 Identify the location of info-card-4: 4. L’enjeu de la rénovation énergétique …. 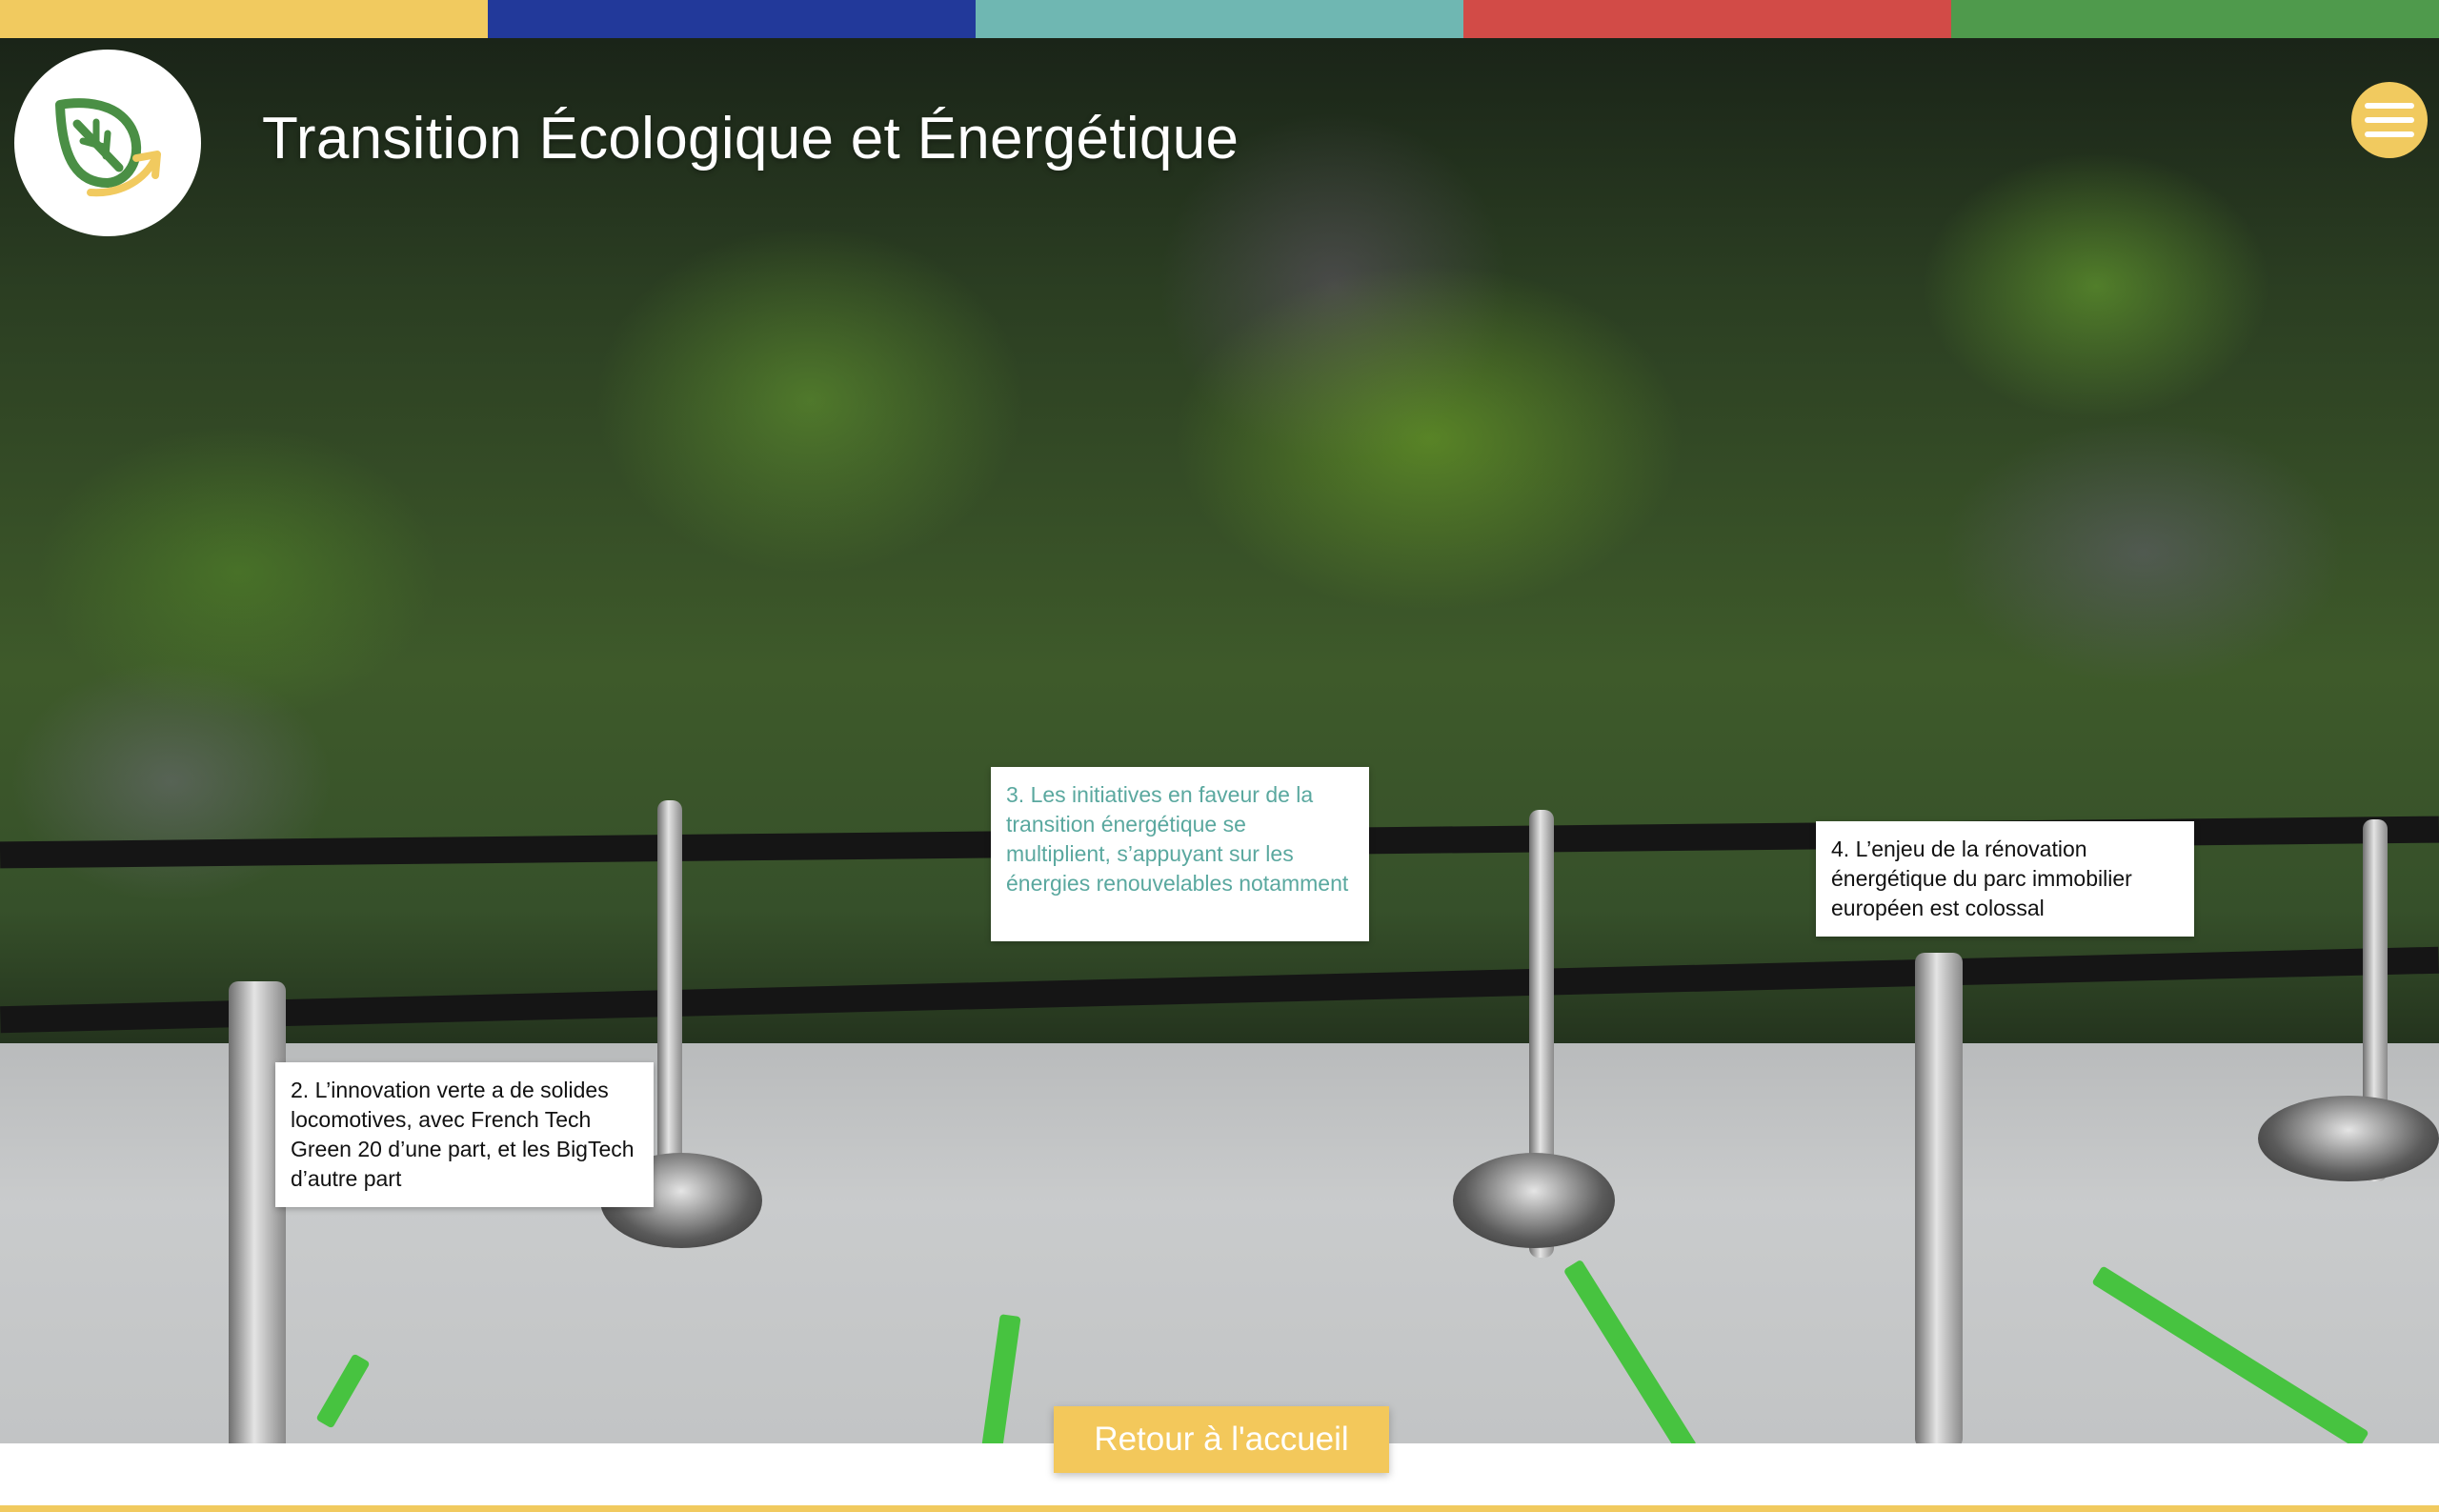
(2005, 879).